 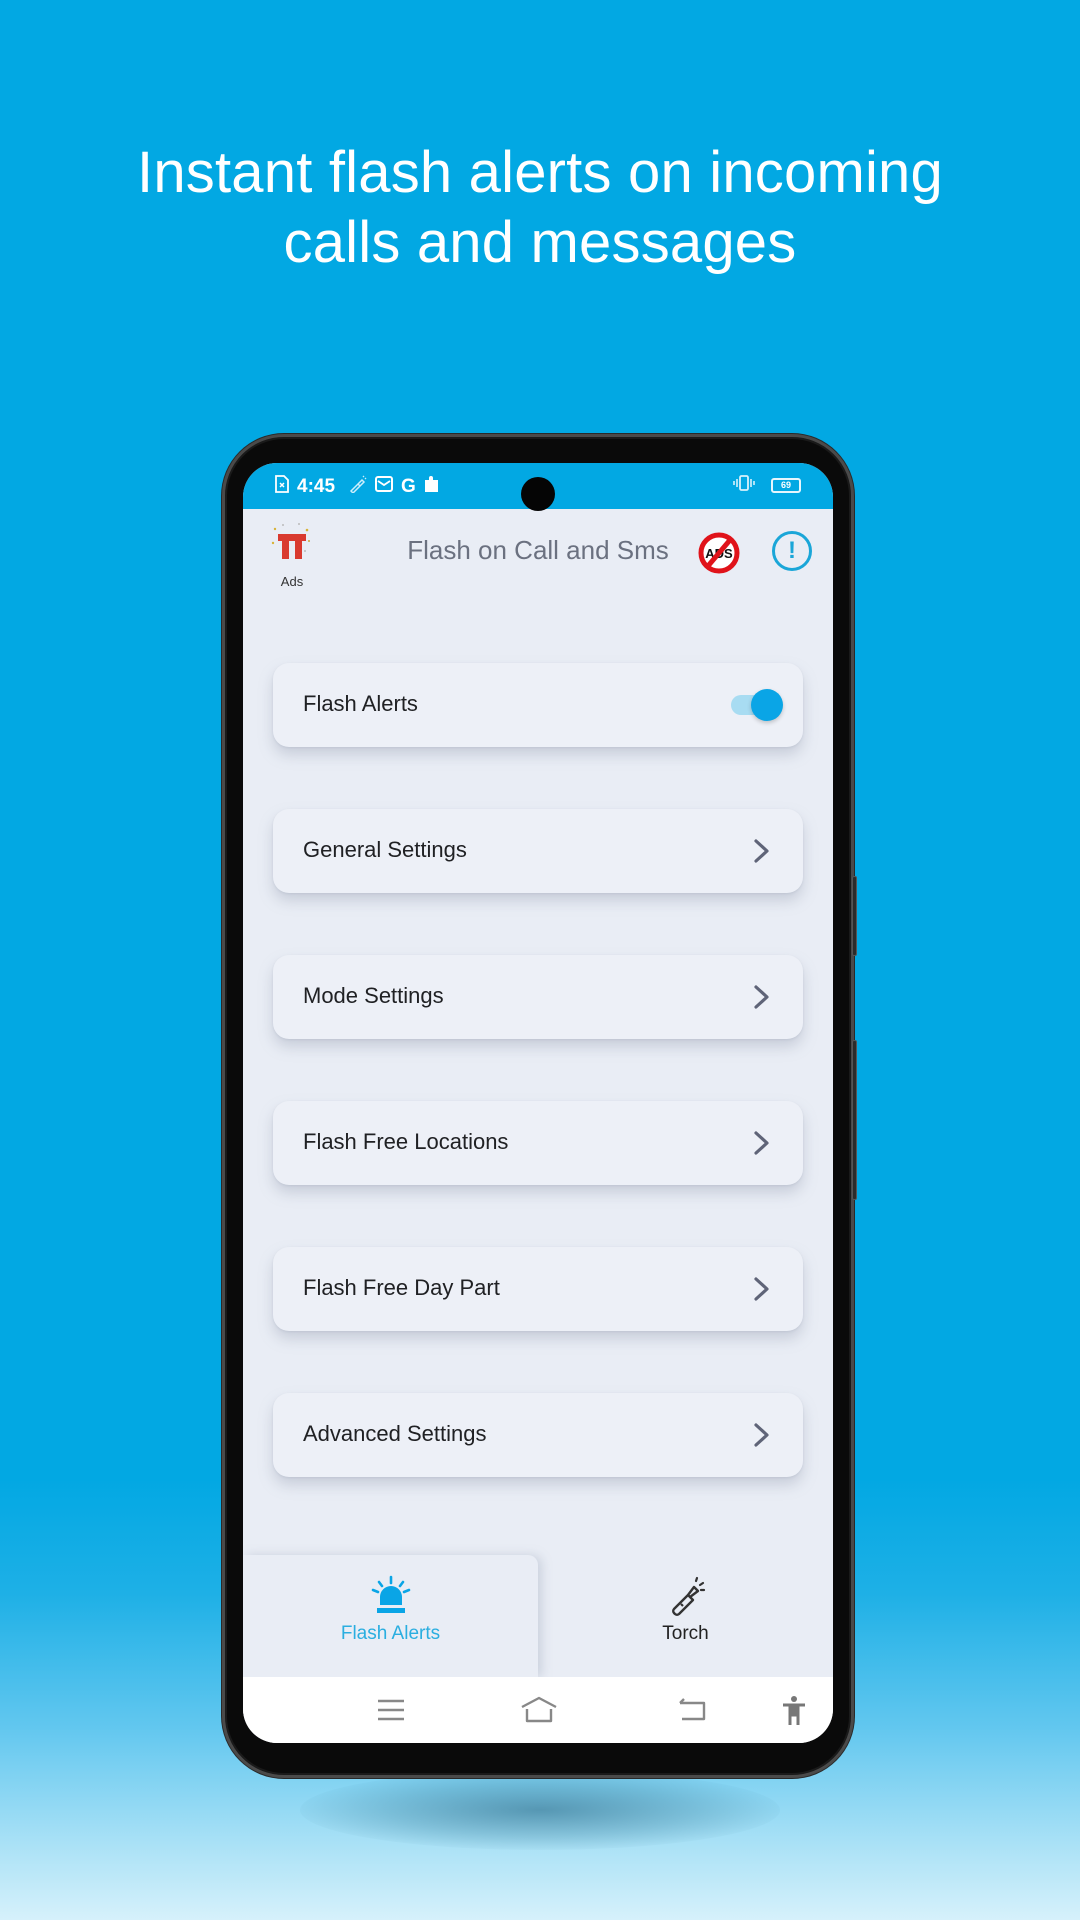 I want to click on menu-item-flash-free-locations: Flash Free Locations, so click(x=538, y=1143).